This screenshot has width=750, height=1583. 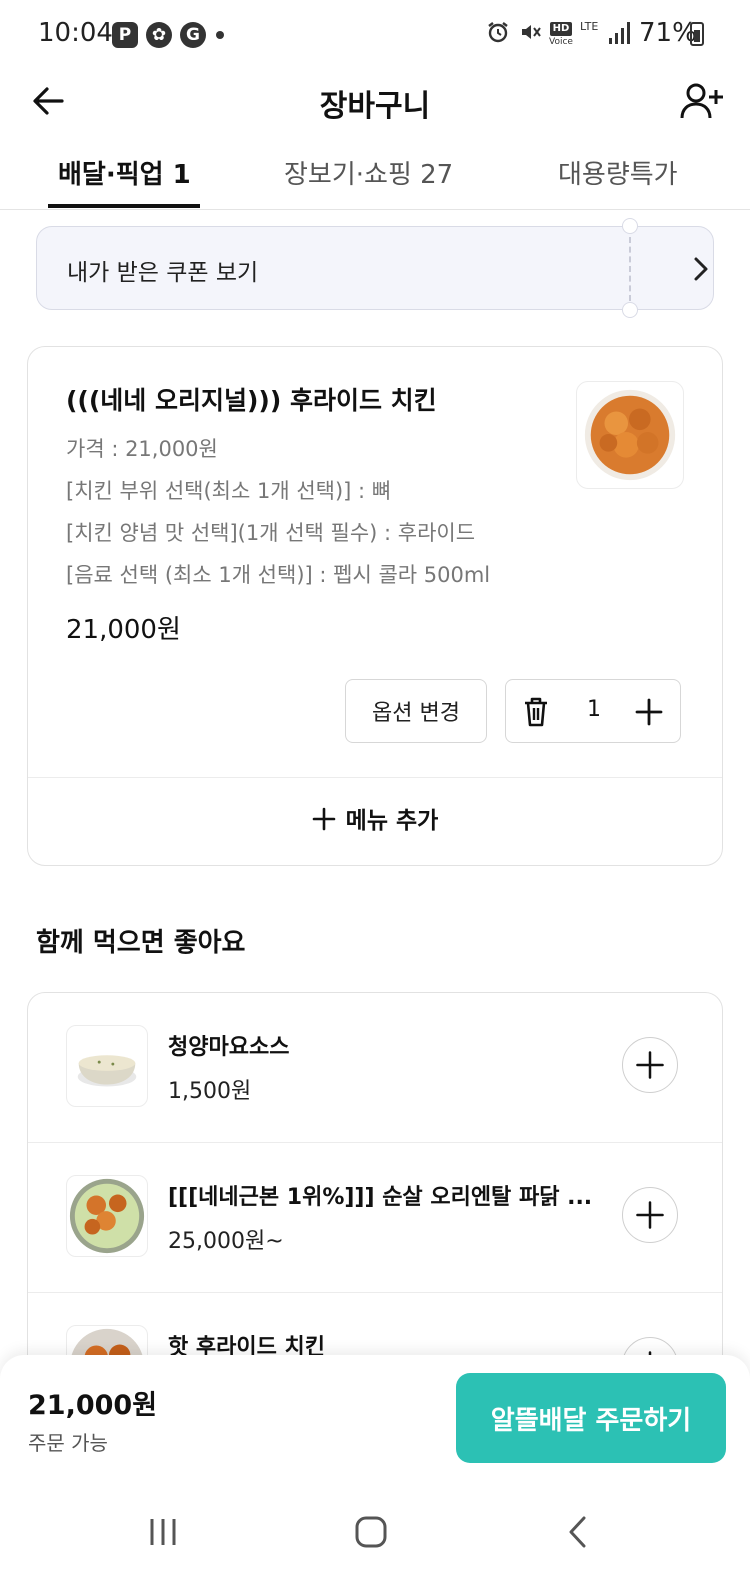 What do you see at coordinates (531, 32) in the screenshot?
I see `mute-icon` at bounding box center [531, 32].